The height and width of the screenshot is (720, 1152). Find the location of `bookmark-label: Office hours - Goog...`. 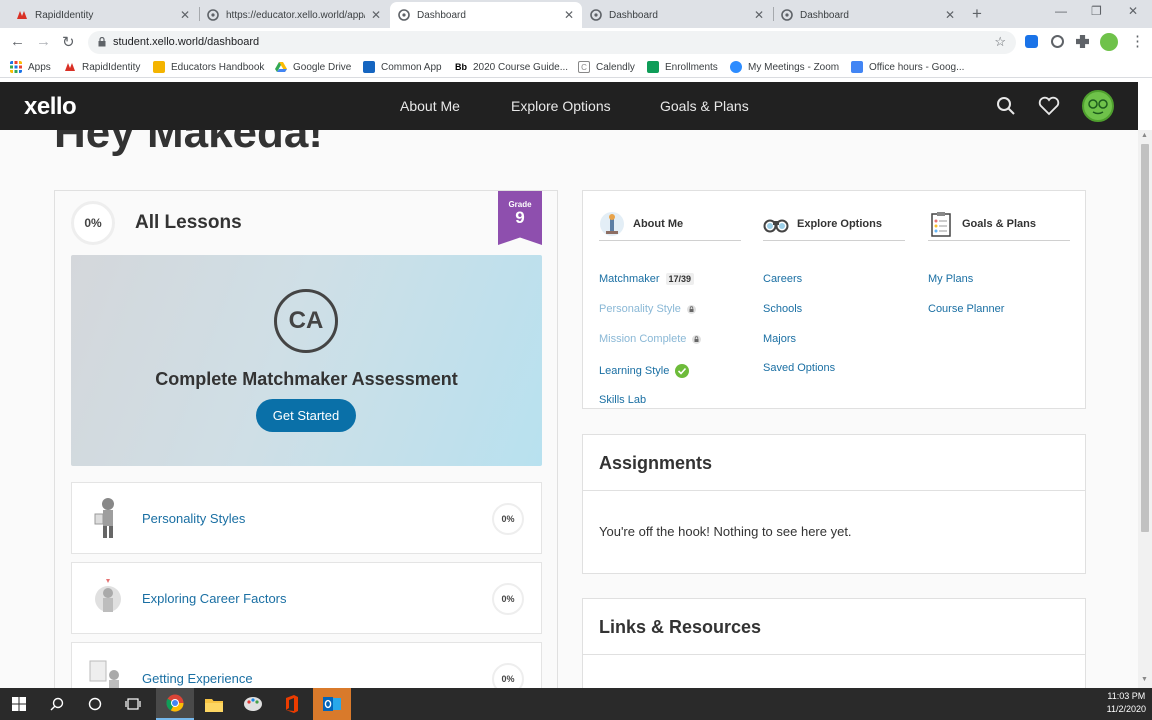

bookmark-label: Office hours - Goog... is located at coordinates (917, 67).